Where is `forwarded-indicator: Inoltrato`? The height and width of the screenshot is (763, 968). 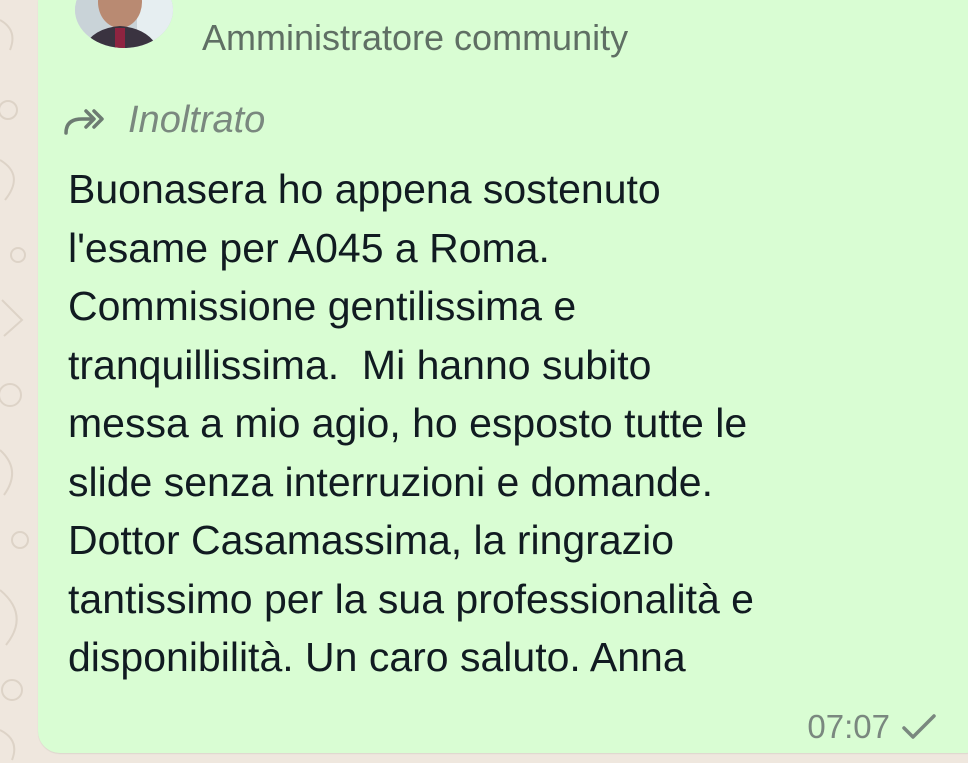 forwarded-indicator: Inoltrato is located at coordinates (163, 120).